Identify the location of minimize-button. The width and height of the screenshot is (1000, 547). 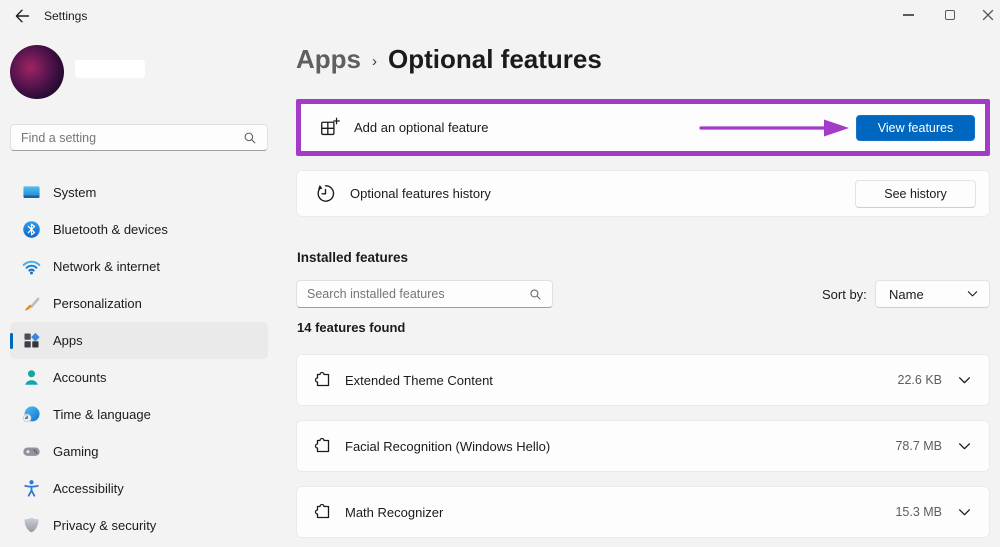
(908, 15).